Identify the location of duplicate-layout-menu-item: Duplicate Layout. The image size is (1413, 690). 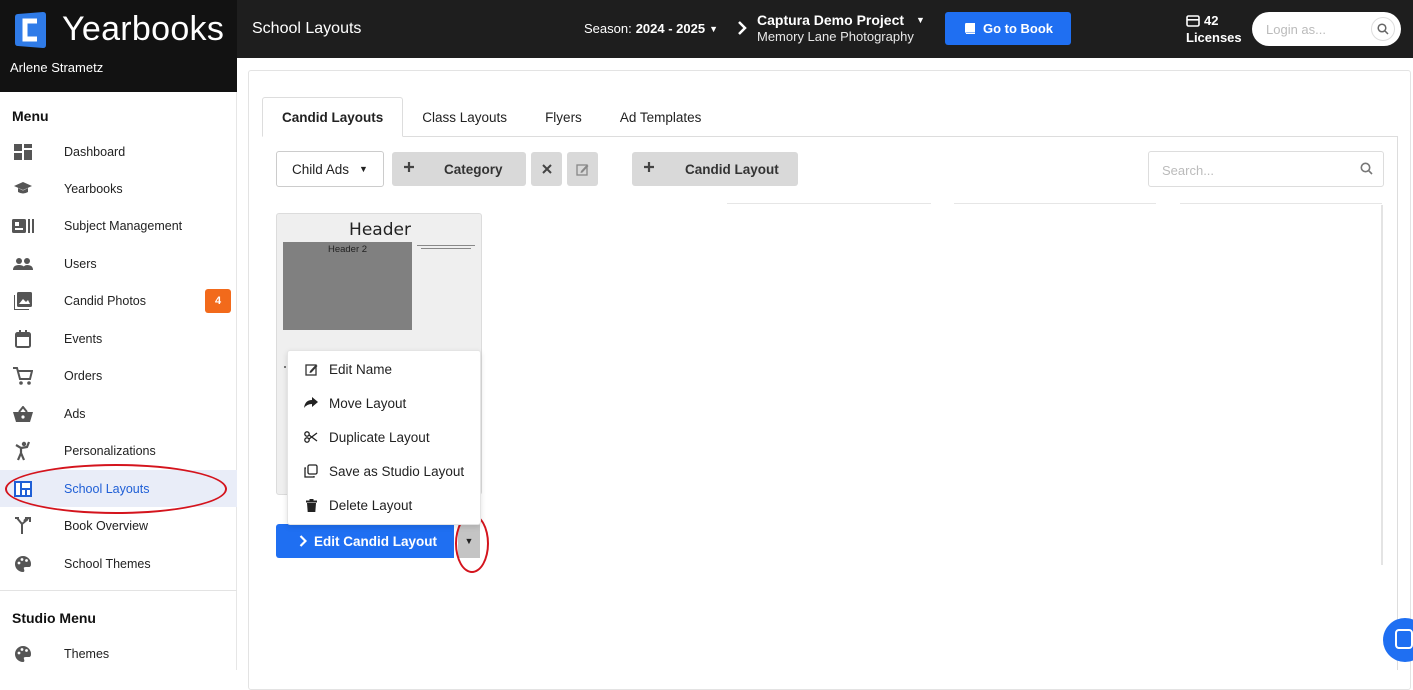
(384, 437).